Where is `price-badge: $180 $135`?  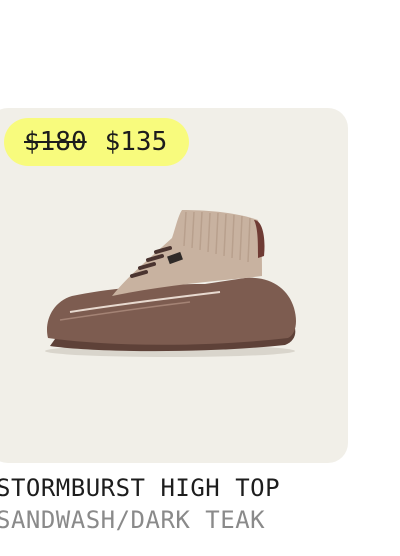 price-badge: $180 $135 is located at coordinates (97, 142).